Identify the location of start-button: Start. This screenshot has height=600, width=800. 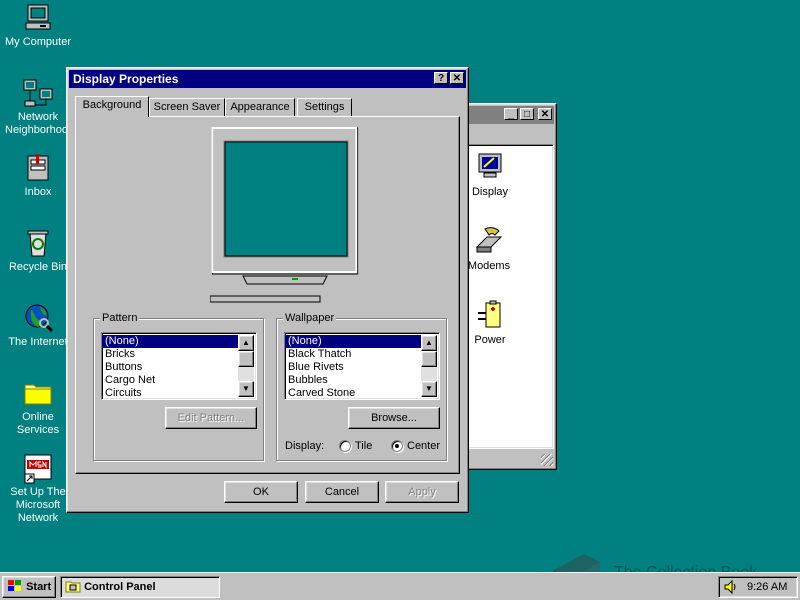
(29, 587).